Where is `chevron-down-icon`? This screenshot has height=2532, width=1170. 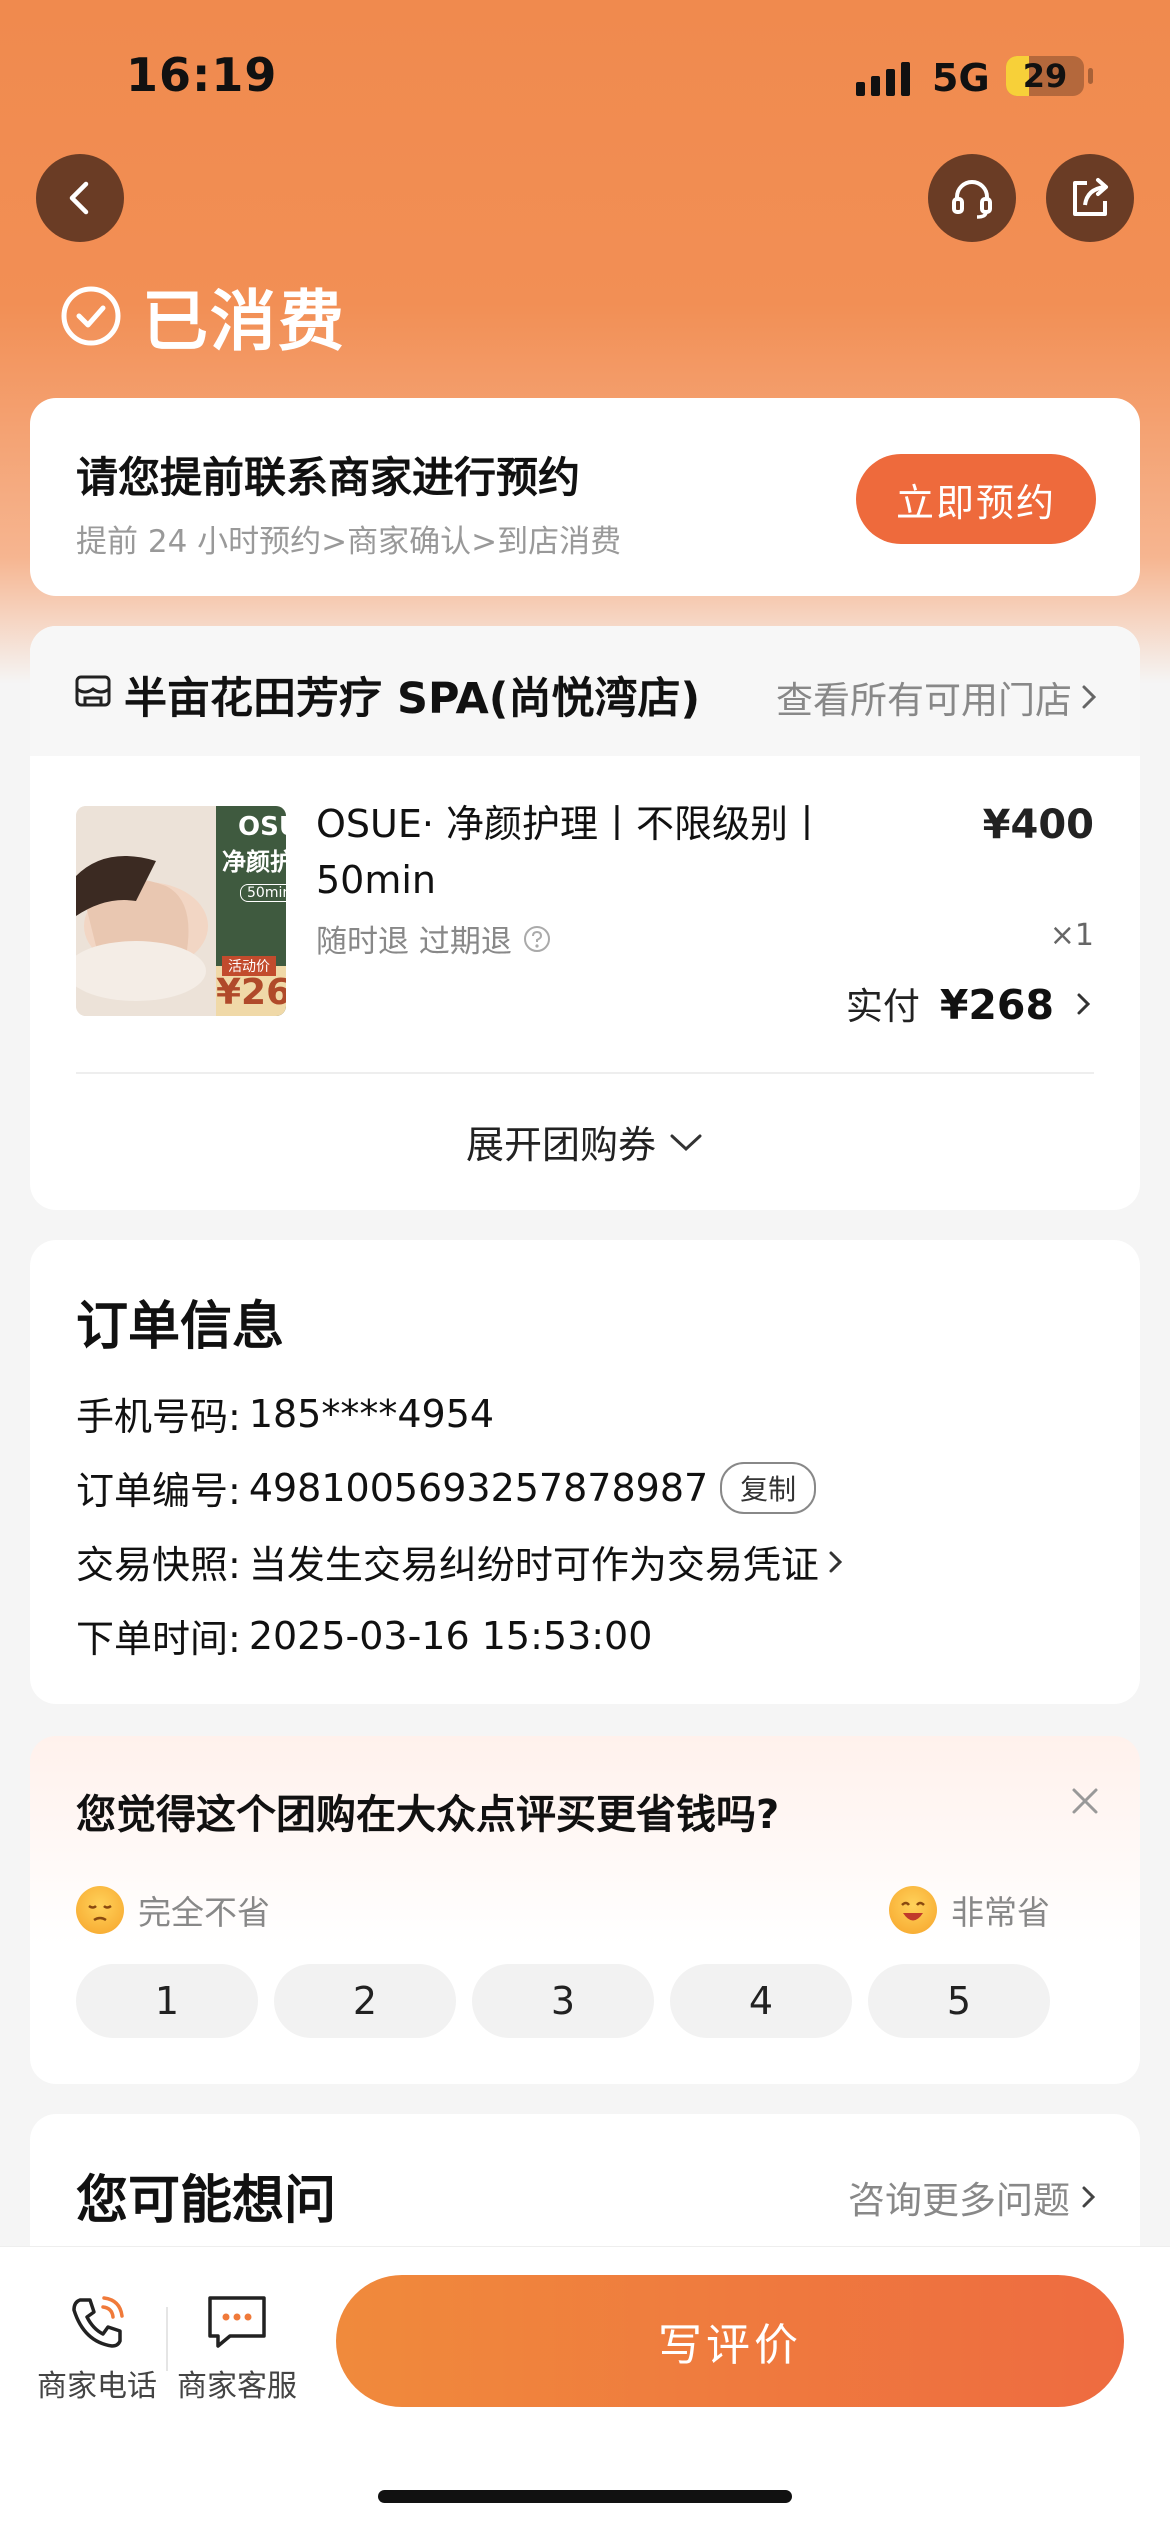
chevron-down-icon is located at coordinates (686, 1142).